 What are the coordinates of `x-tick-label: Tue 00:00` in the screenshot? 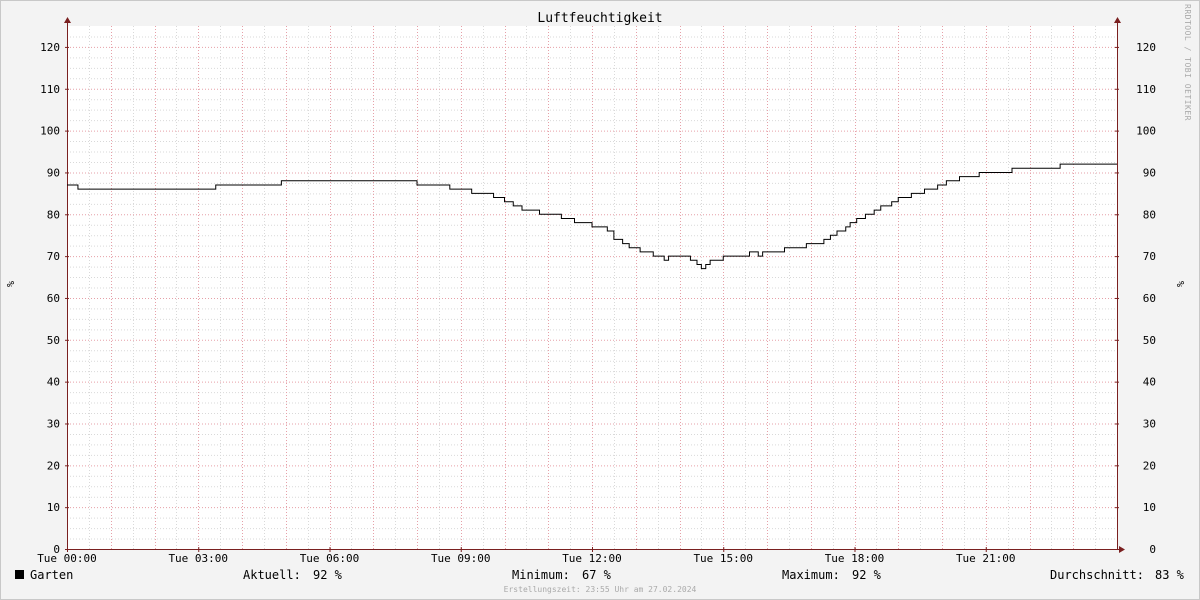 It's located at (67, 558).